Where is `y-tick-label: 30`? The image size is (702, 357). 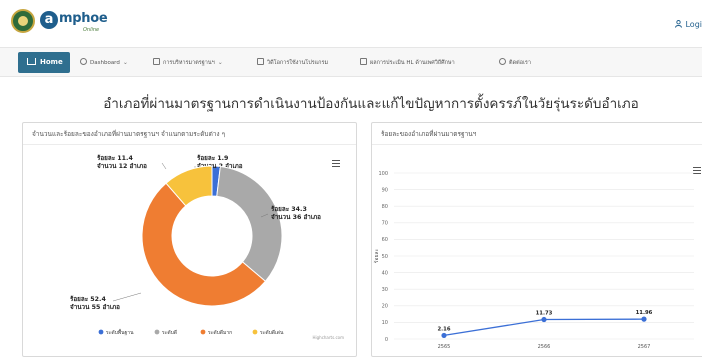
y-tick-label: 30 is located at coordinates (385, 290).